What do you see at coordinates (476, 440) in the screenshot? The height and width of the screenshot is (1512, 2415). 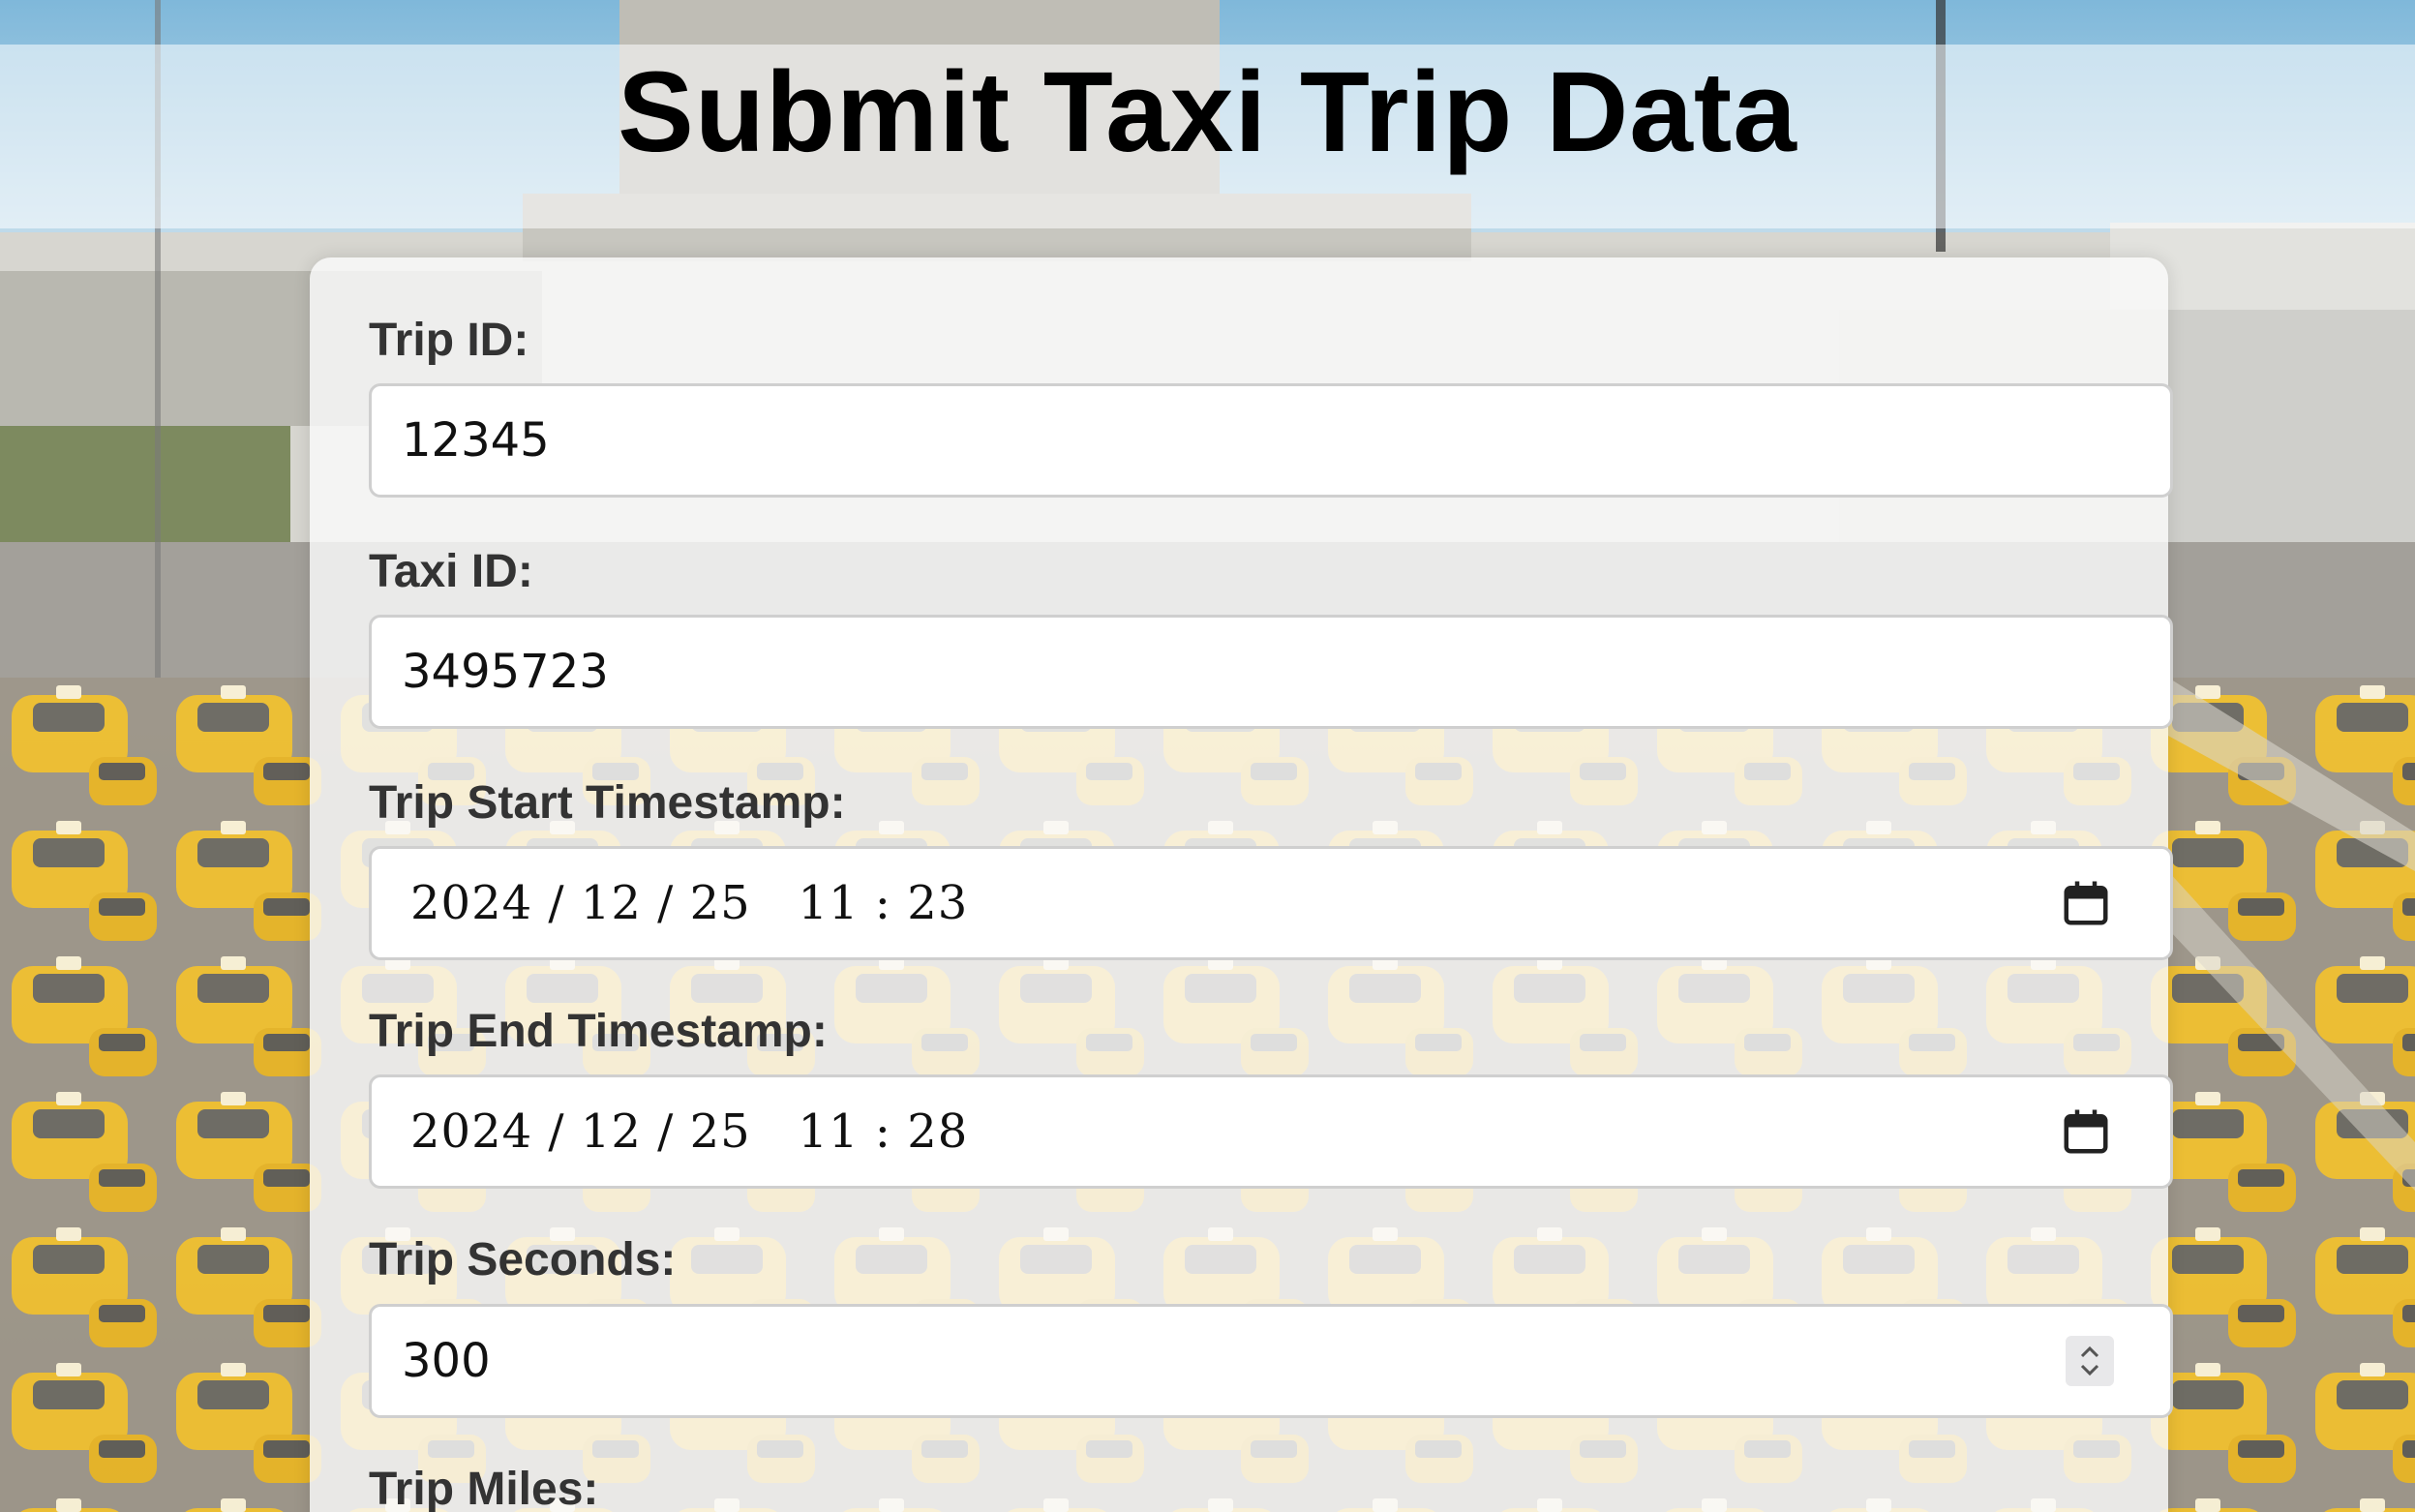 I see `trip-id-value: 12345` at bounding box center [476, 440].